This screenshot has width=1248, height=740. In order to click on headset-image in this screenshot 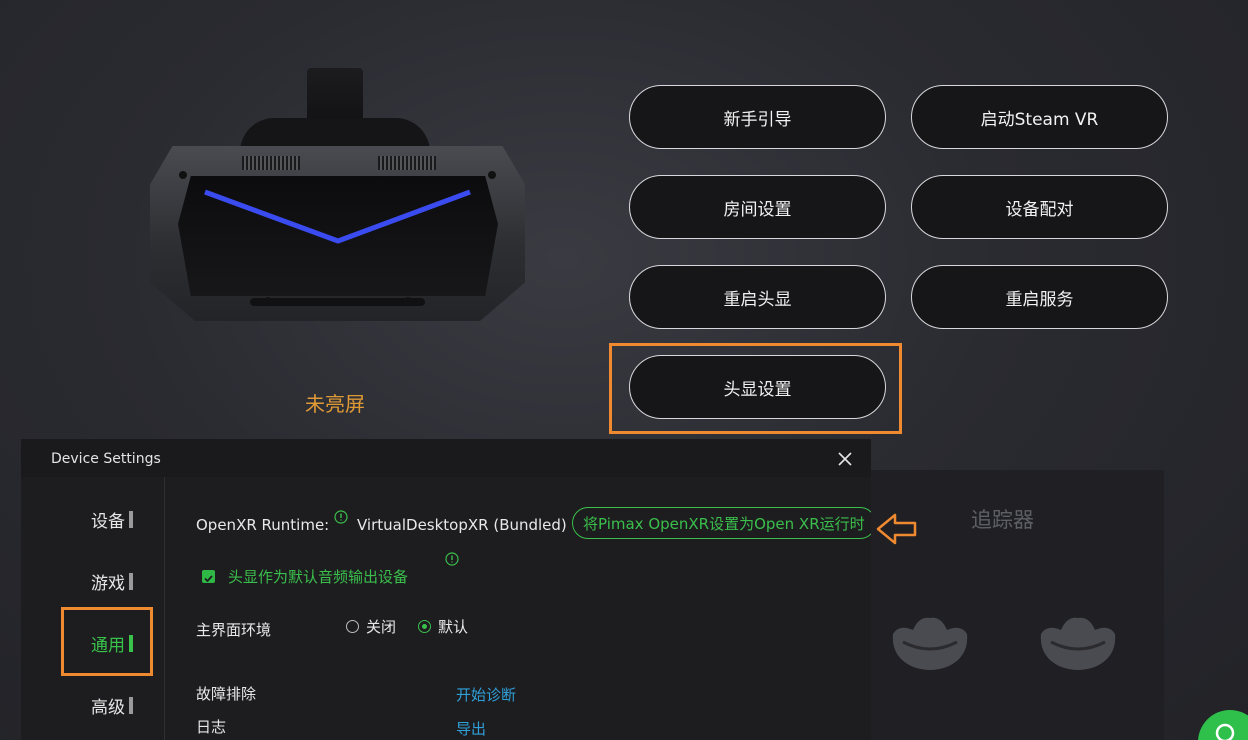, I will do `click(337, 195)`.